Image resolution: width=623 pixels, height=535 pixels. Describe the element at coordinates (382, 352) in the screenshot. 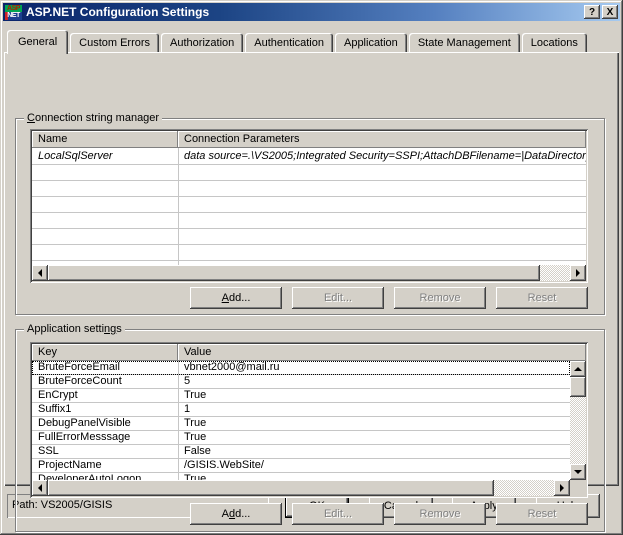

I see `column-header-value: Value` at that location.